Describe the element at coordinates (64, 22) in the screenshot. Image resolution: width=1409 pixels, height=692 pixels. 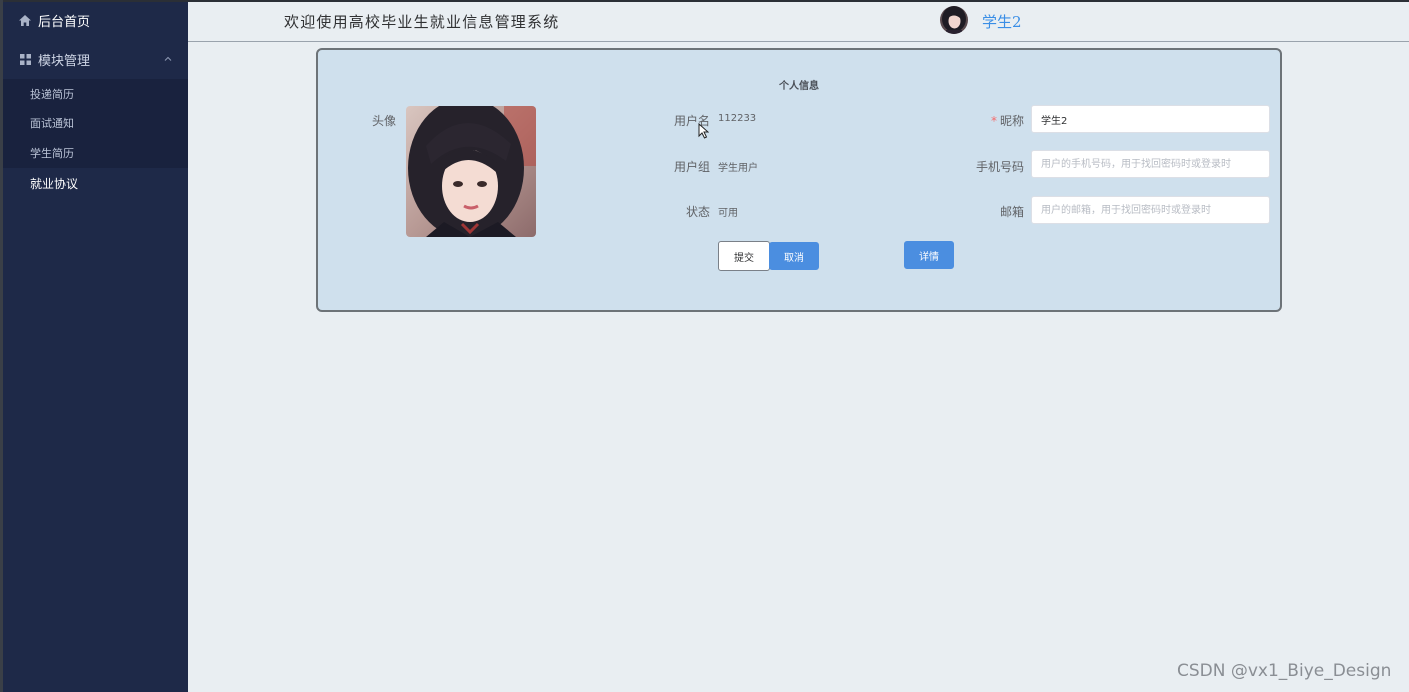
I see `sidebar-item-home-label: 后台首页` at that location.